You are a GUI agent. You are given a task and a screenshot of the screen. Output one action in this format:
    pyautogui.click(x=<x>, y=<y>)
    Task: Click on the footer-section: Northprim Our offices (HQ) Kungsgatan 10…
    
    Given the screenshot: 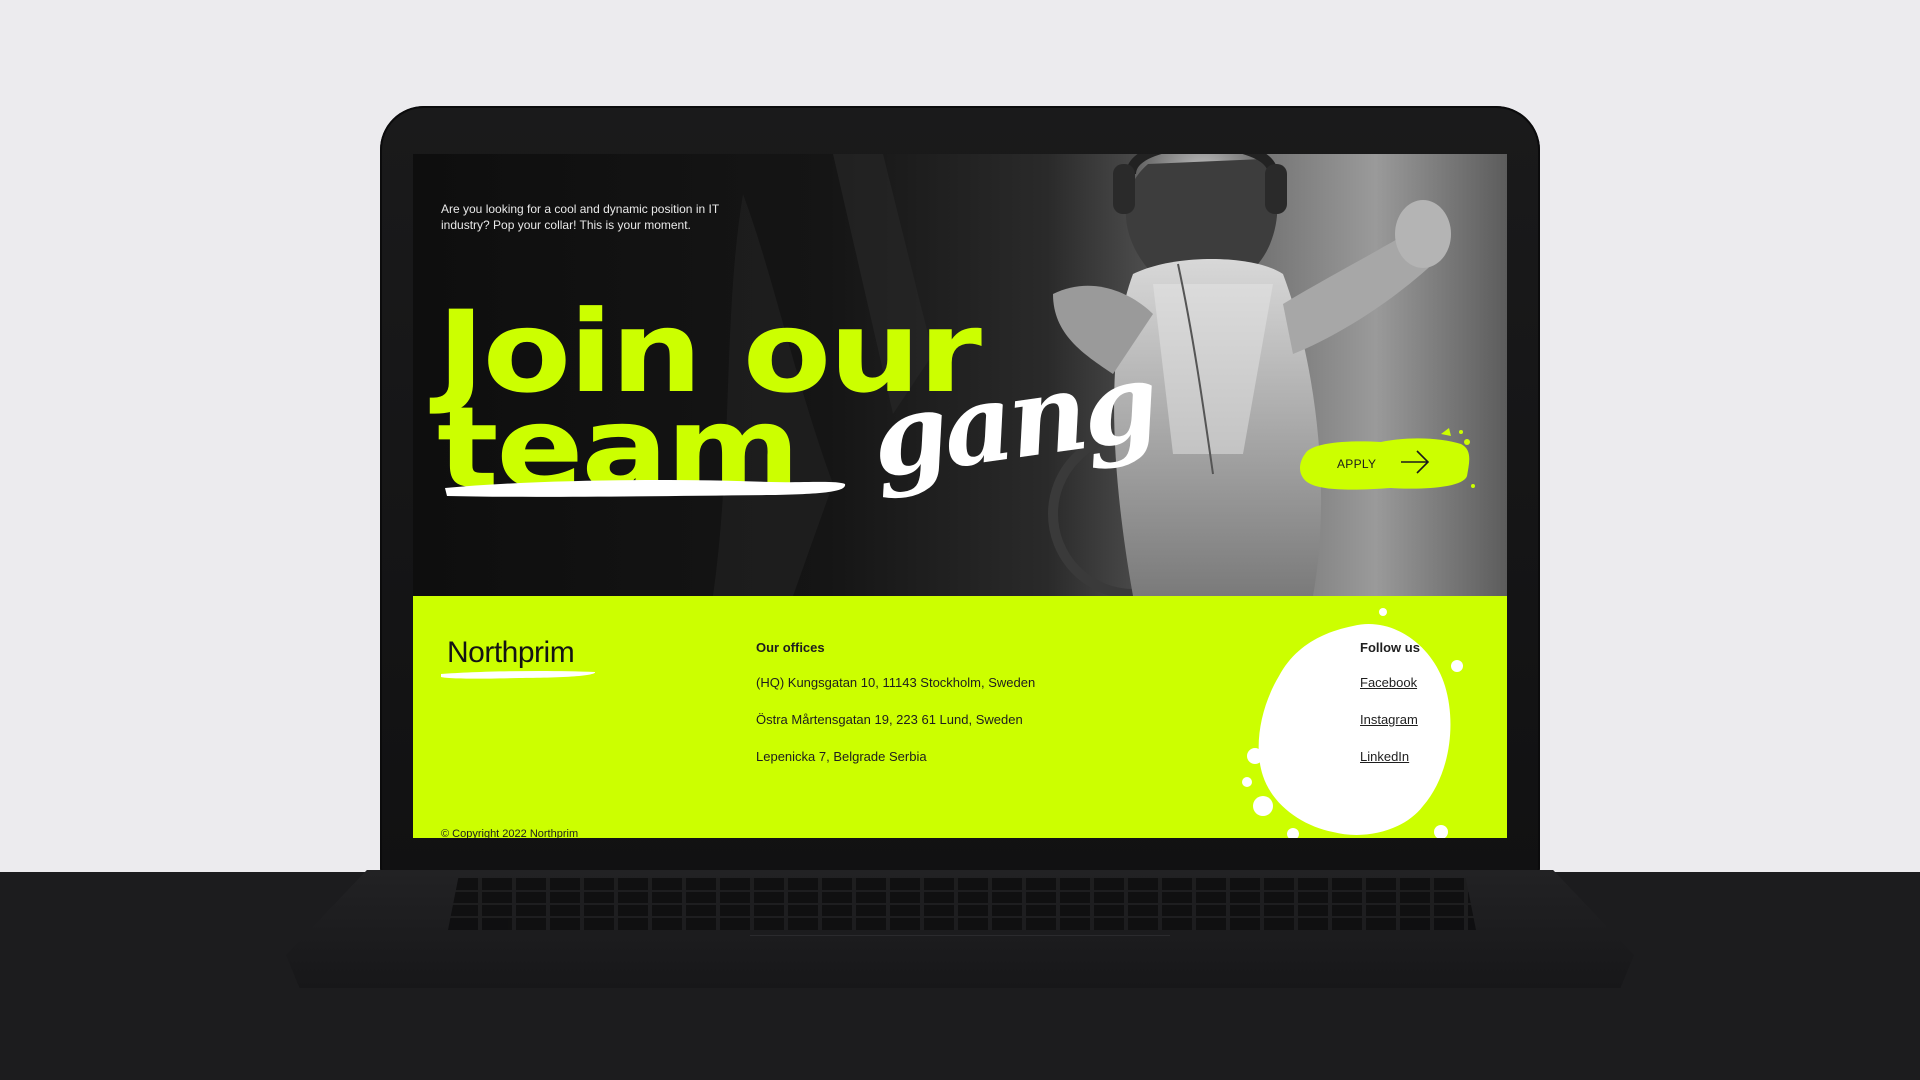 What is the action you would take?
    pyautogui.click(x=960, y=717)
    